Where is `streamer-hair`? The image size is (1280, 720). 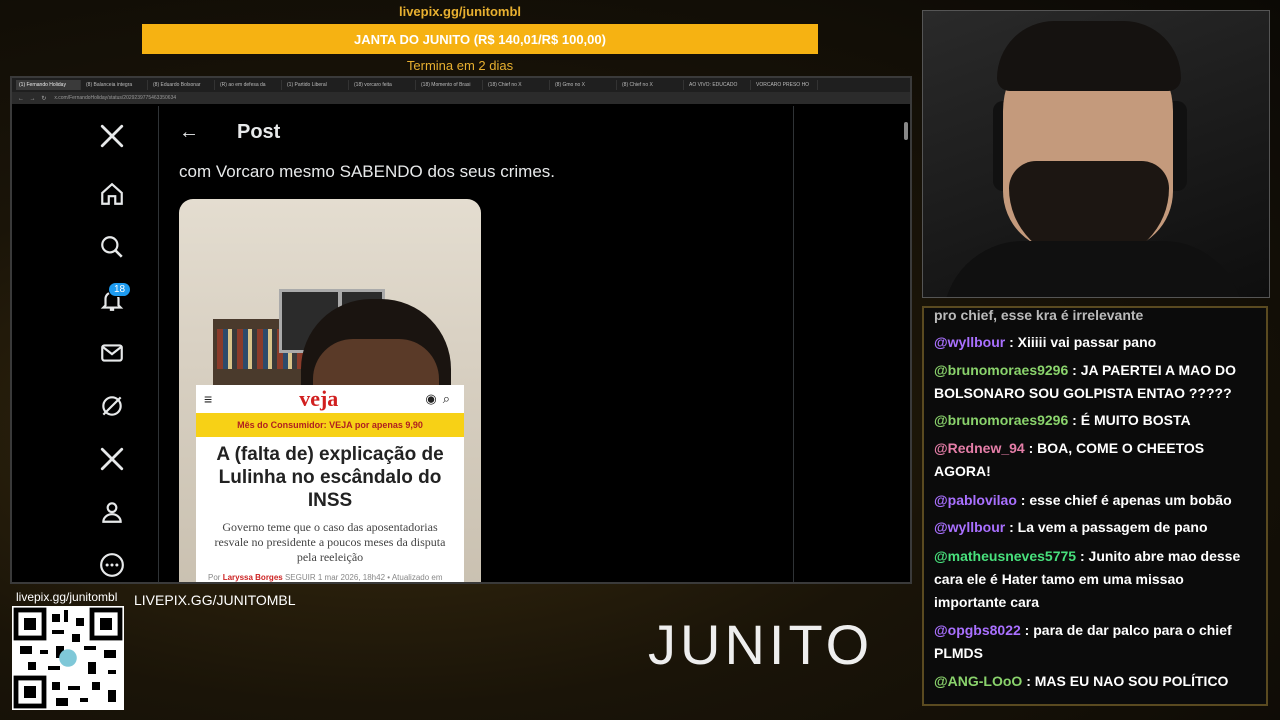
streamer-hair is located at coordinates (1089, 56).